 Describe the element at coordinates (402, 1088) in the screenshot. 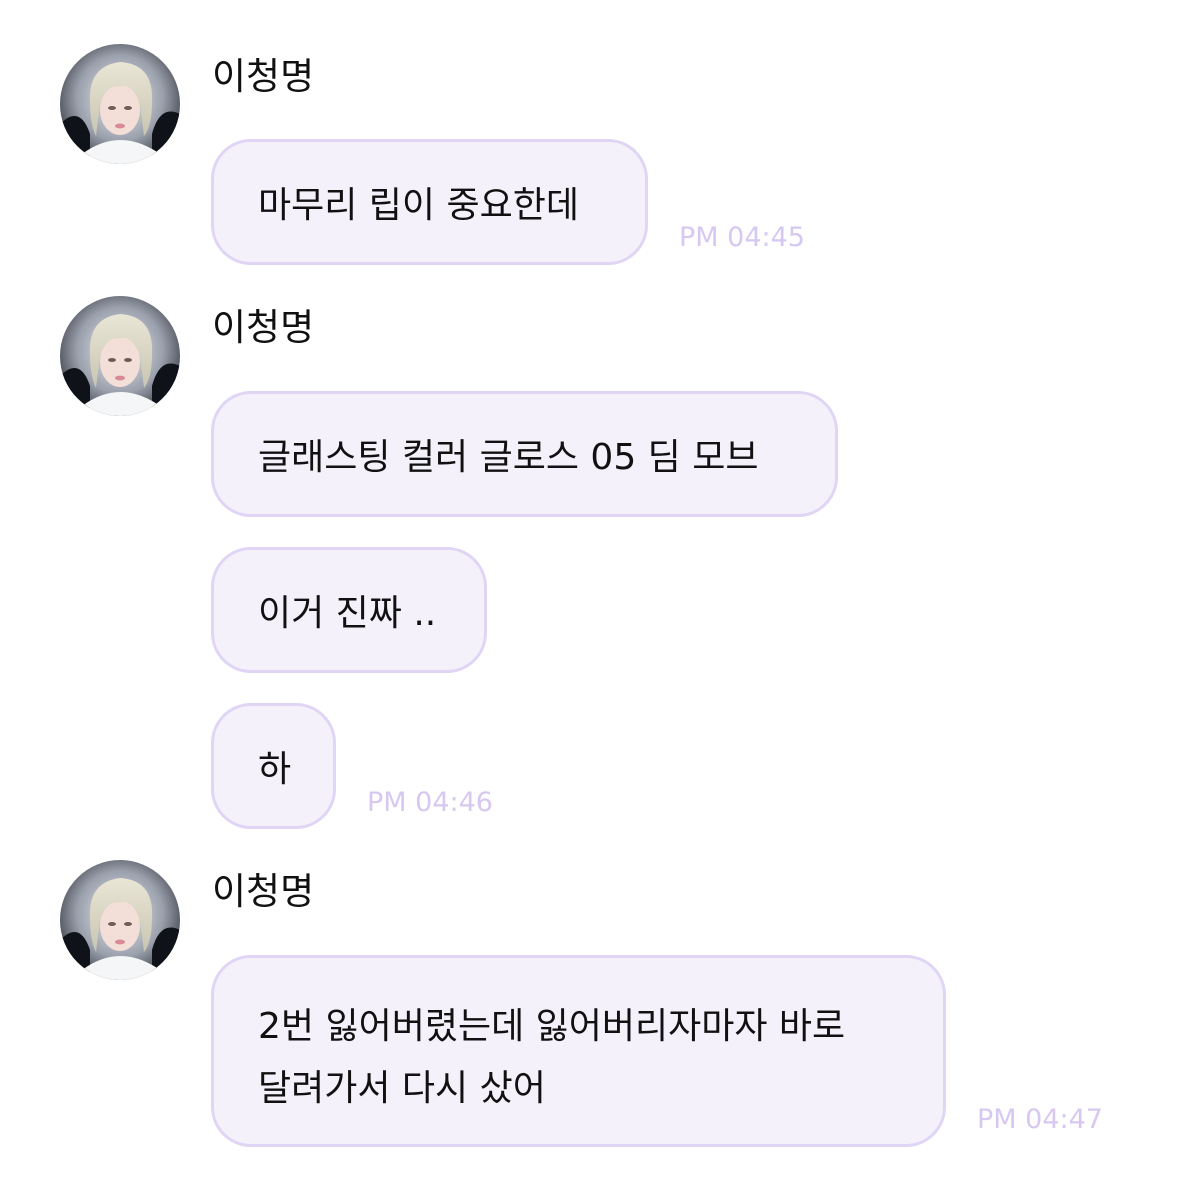

I see `message-text-line: 달려가서 다시 샀어` at that location.